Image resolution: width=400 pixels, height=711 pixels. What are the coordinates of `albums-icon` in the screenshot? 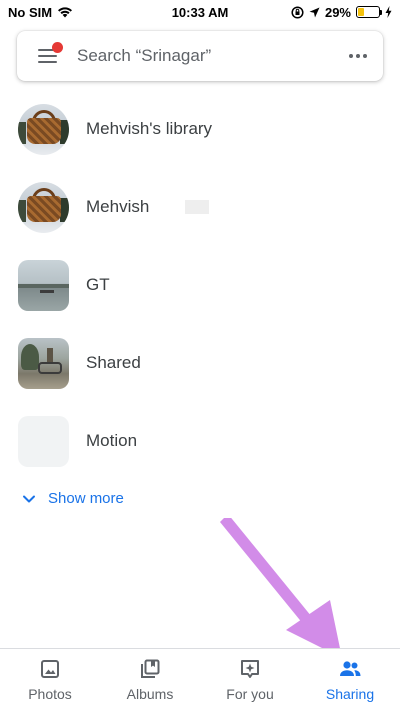 It's located at (150, 668).